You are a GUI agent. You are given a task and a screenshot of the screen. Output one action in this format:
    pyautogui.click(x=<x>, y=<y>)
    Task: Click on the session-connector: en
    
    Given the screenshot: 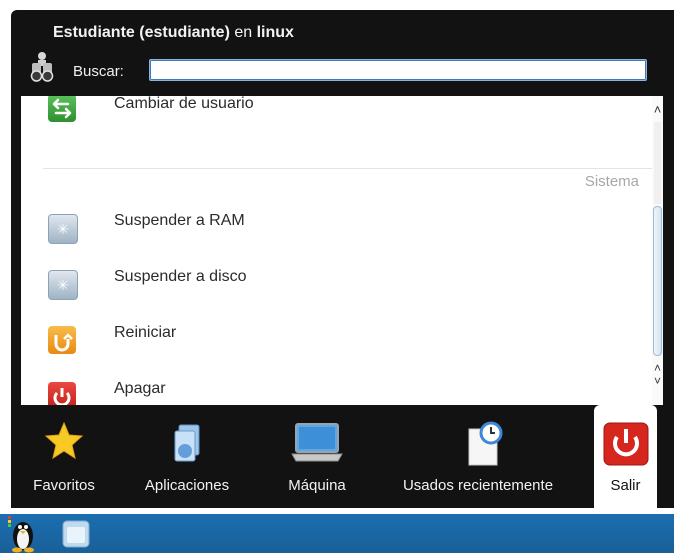 What is the action you would take?
    pyautogui.click(x=243, y=32)
    